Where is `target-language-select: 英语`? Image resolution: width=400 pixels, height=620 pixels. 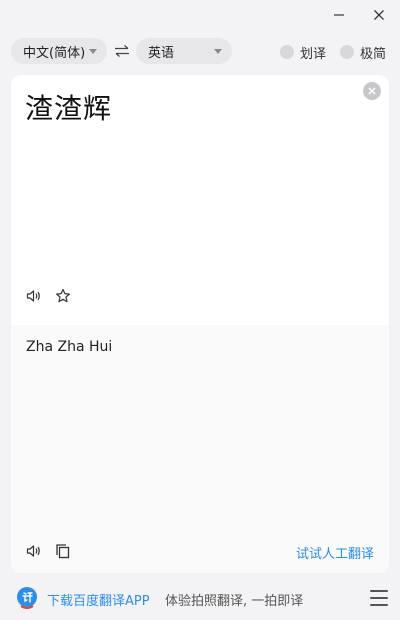
target-language-select: 英语 is located at coordinates (184, 51).